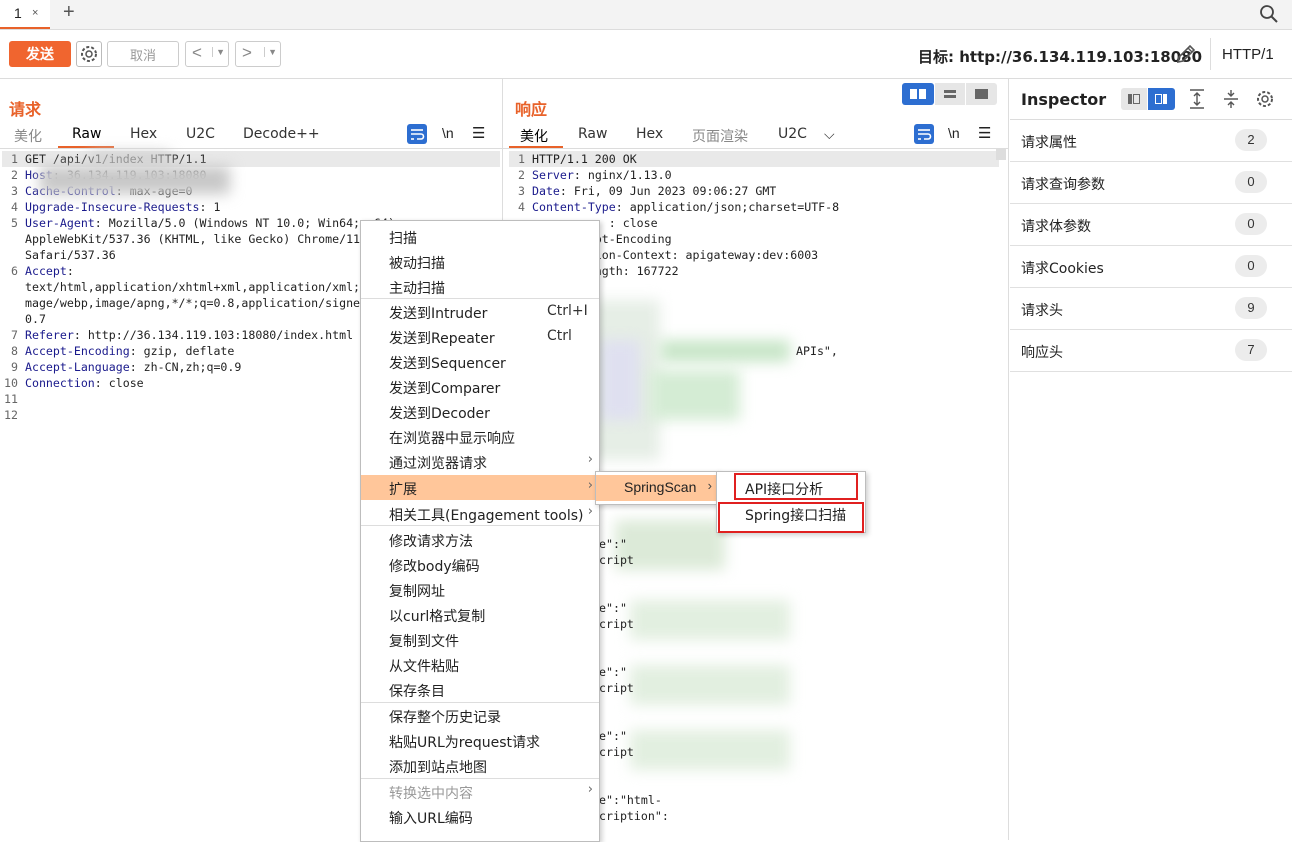 Image resolution: width=1292 pixels, height=842 pixels. What do you see at coordinates (251, 159) in the screenshot?
I see `code-line: 1 GET /api/v1/index HTTP/1.1` at bounding box center [251, 159].